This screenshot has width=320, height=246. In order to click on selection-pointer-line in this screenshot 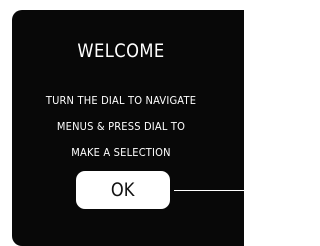, I will do `click(209, 190)`.